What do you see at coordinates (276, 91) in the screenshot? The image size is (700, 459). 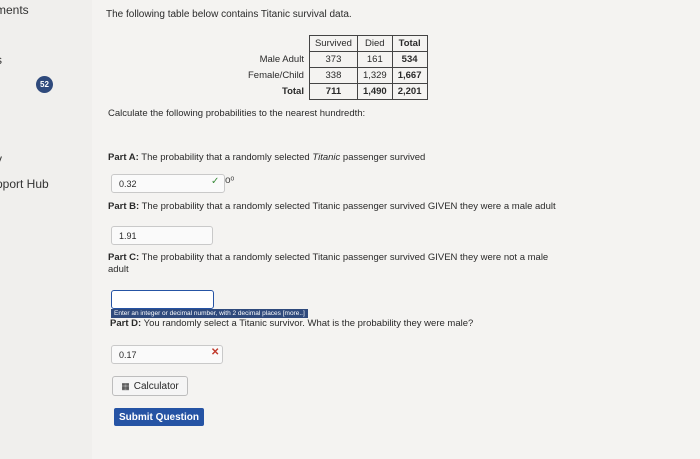 I see `row-label: Total` at bounding box center [276, 91].